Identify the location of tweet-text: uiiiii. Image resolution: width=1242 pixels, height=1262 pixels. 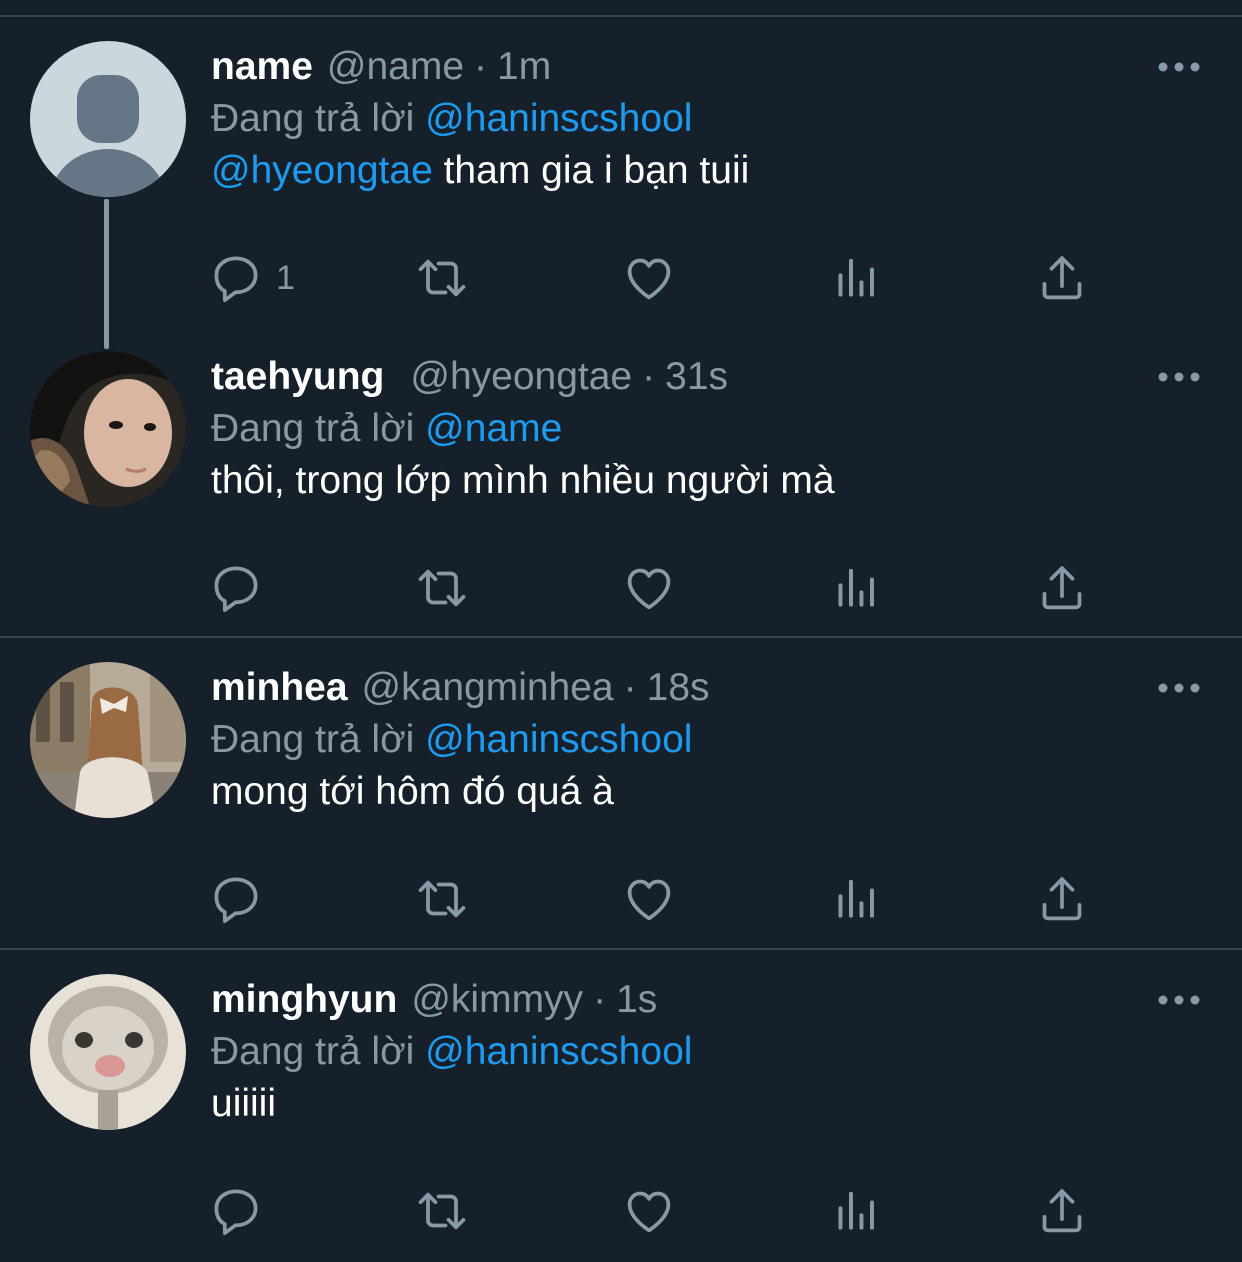
(244, 1103).